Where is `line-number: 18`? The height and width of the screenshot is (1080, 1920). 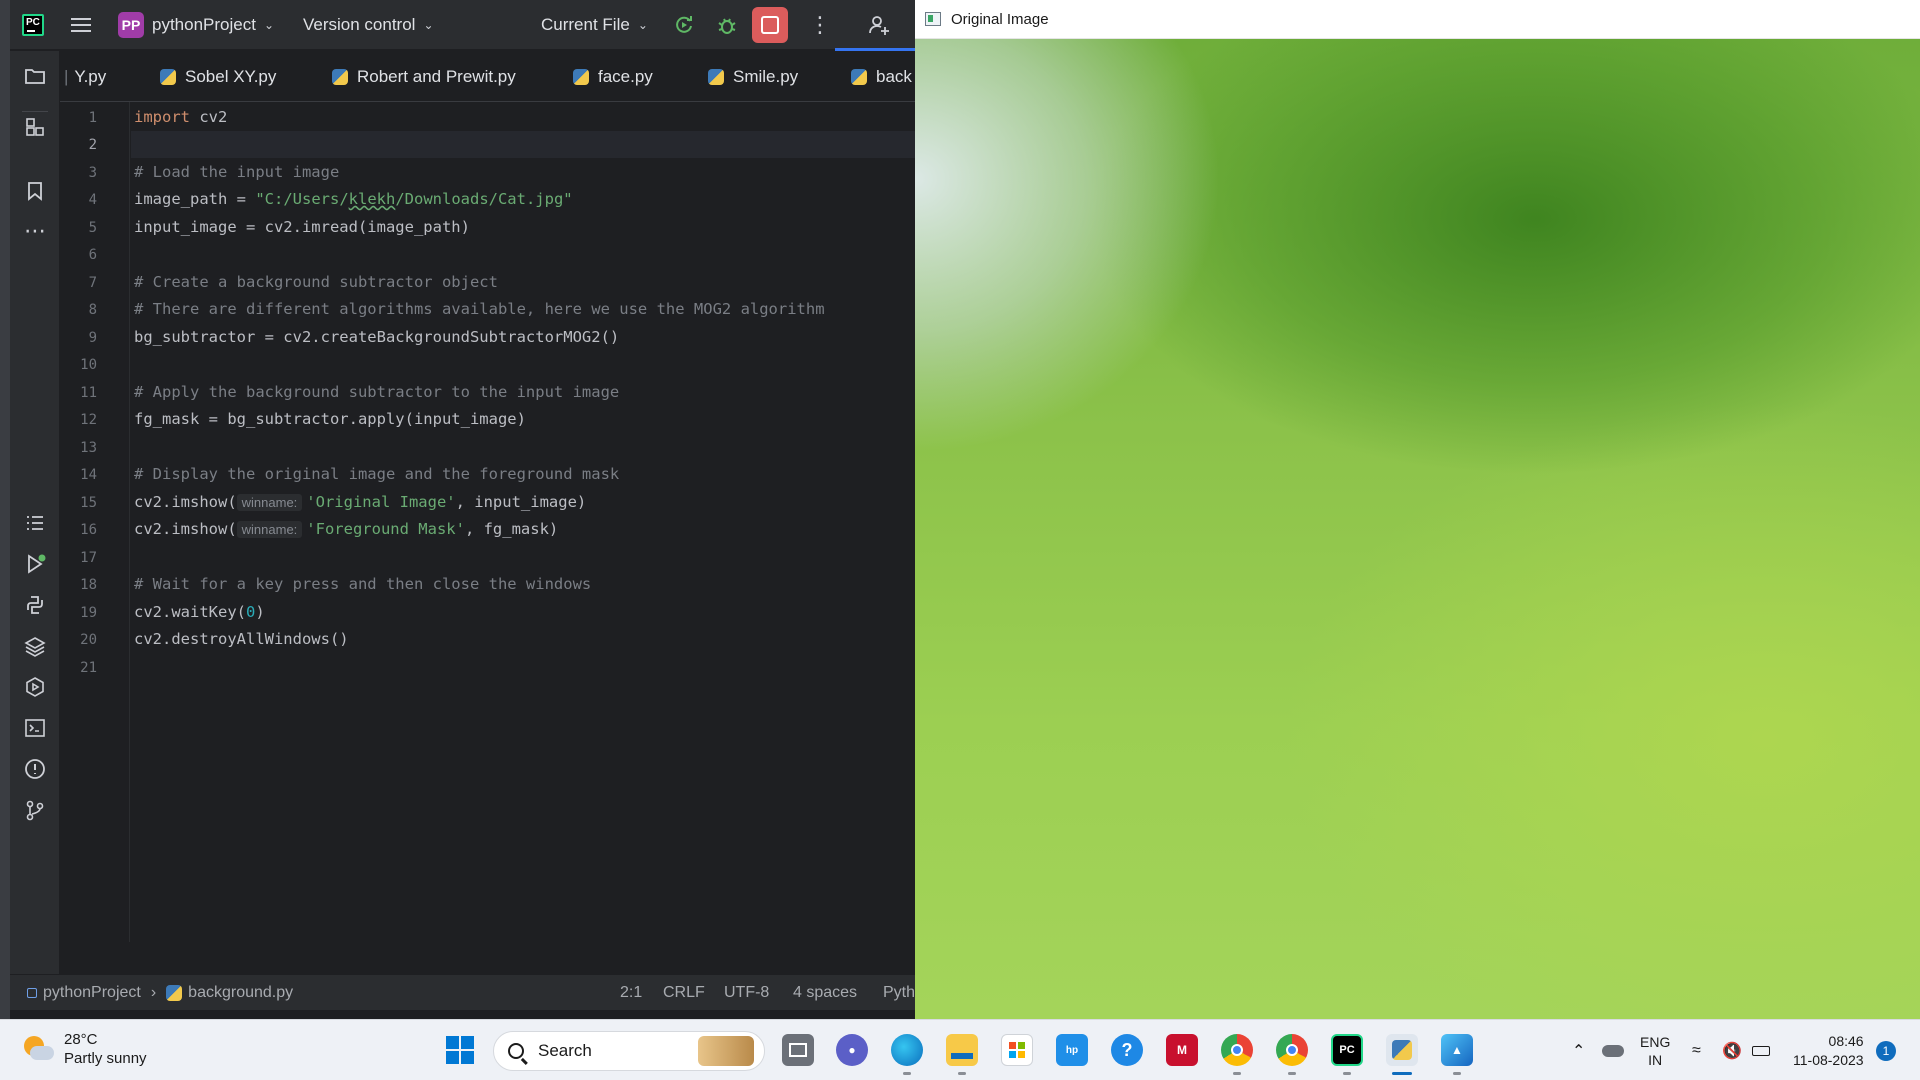
line-number: 18 is located at coordinates (88, 585).